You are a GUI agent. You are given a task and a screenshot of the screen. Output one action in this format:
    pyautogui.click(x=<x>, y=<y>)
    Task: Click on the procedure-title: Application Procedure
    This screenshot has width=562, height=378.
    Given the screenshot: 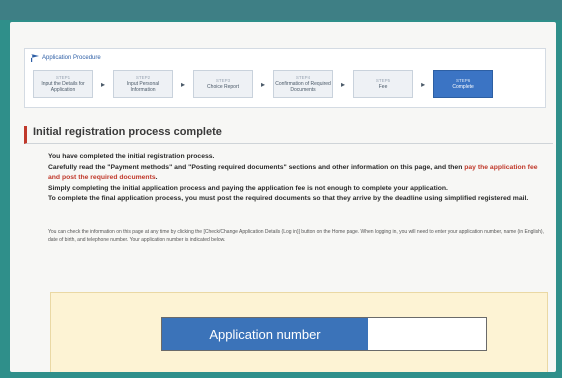 What is the action you would take?
    pyautogui.click(x=66, y=58)
    